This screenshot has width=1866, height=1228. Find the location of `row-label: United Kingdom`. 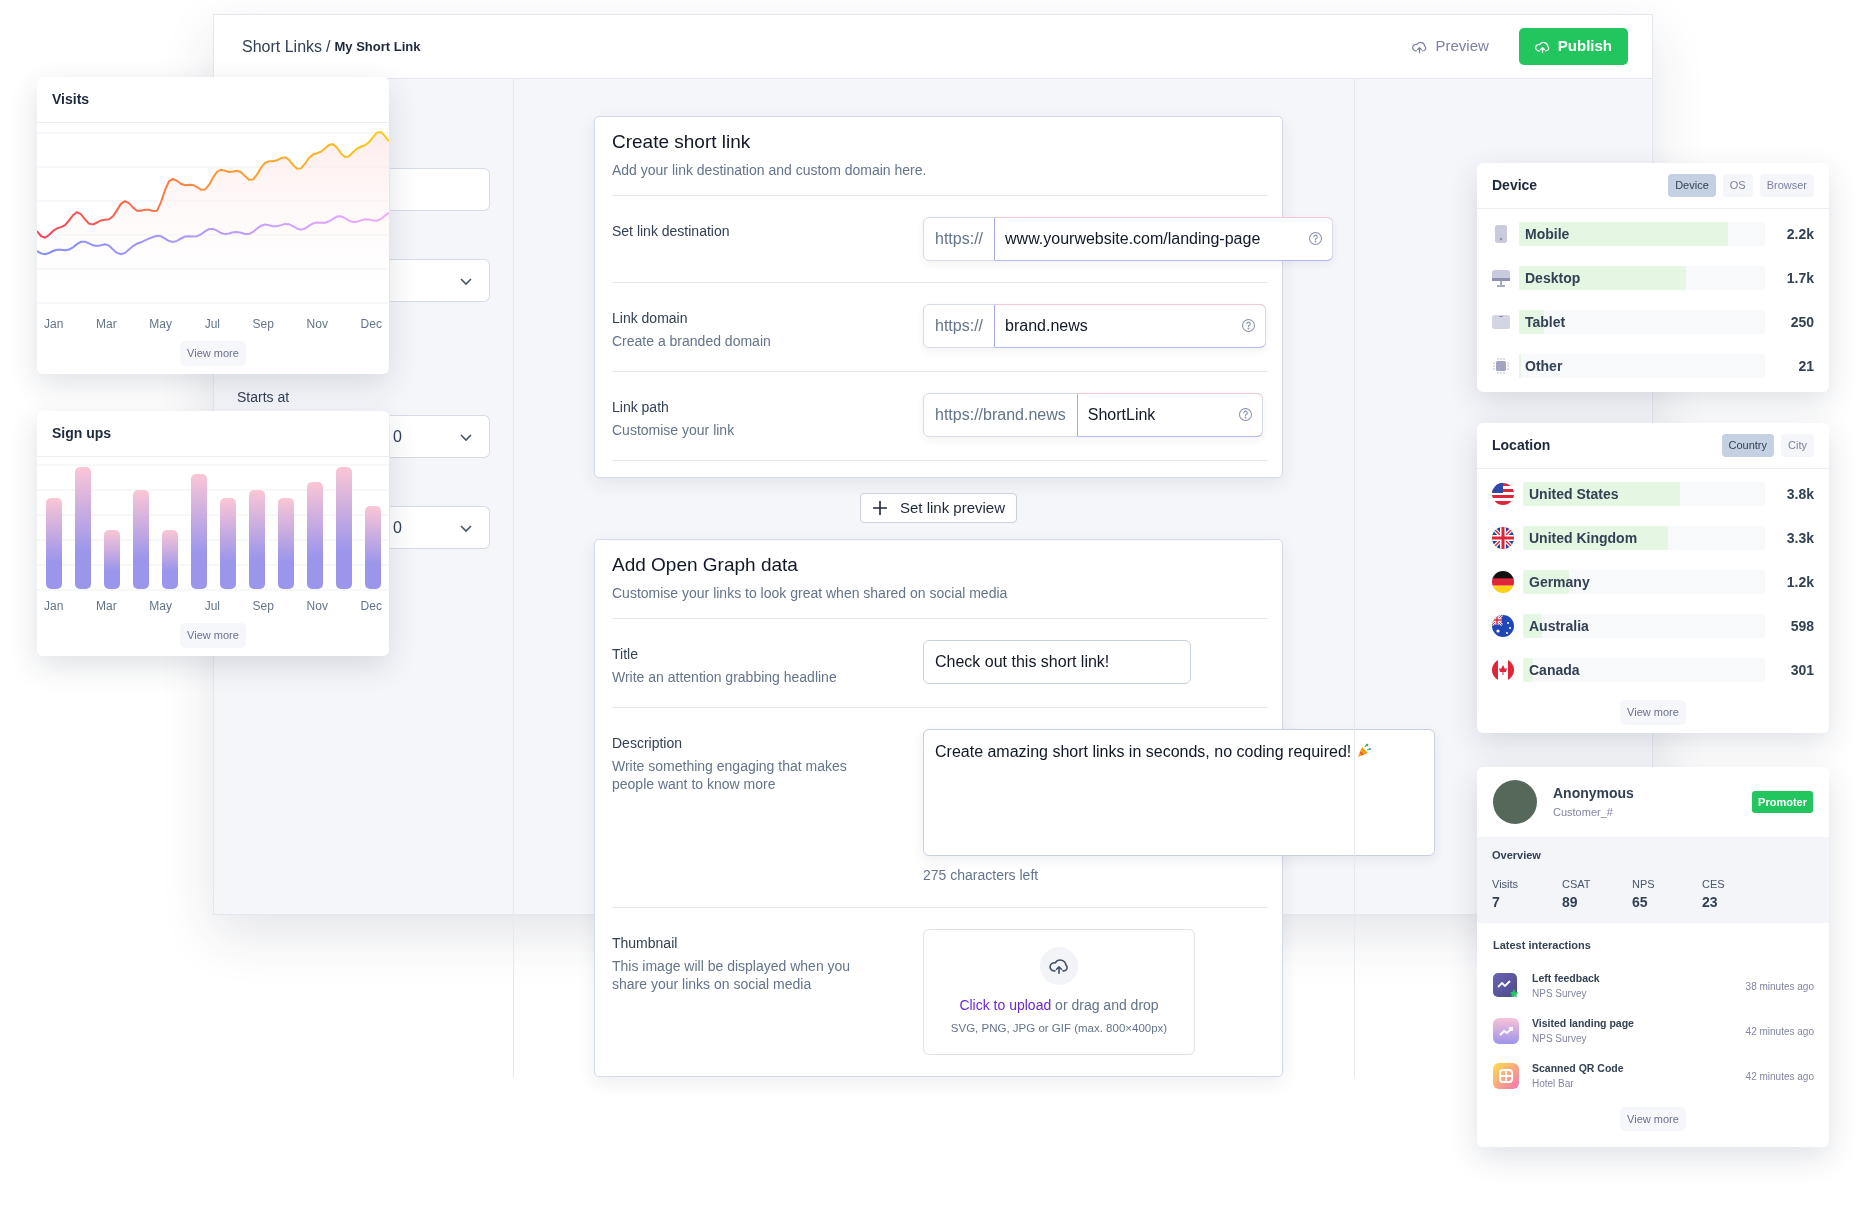

row-label: United Kingdom is located at coordinates (1583, 538).